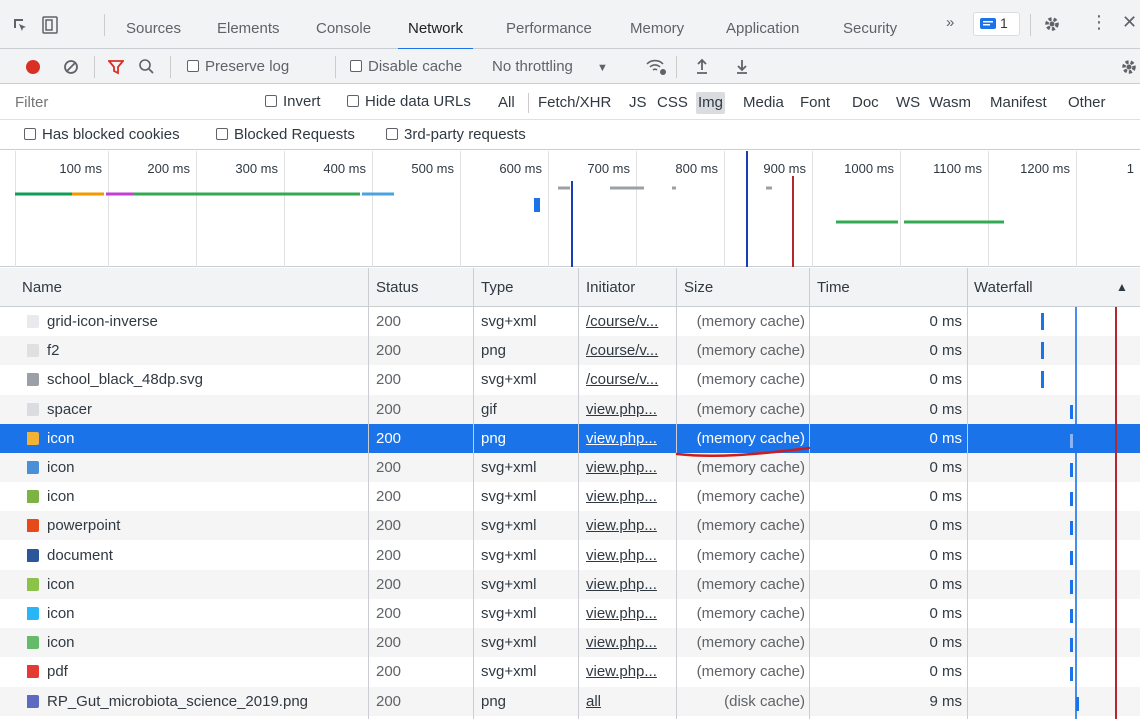 The height and width of the screenshot is (719, 1140). Describe the element at coordinates (397, 287) in the screenshot. I see `column-header-status: Status` at that location.